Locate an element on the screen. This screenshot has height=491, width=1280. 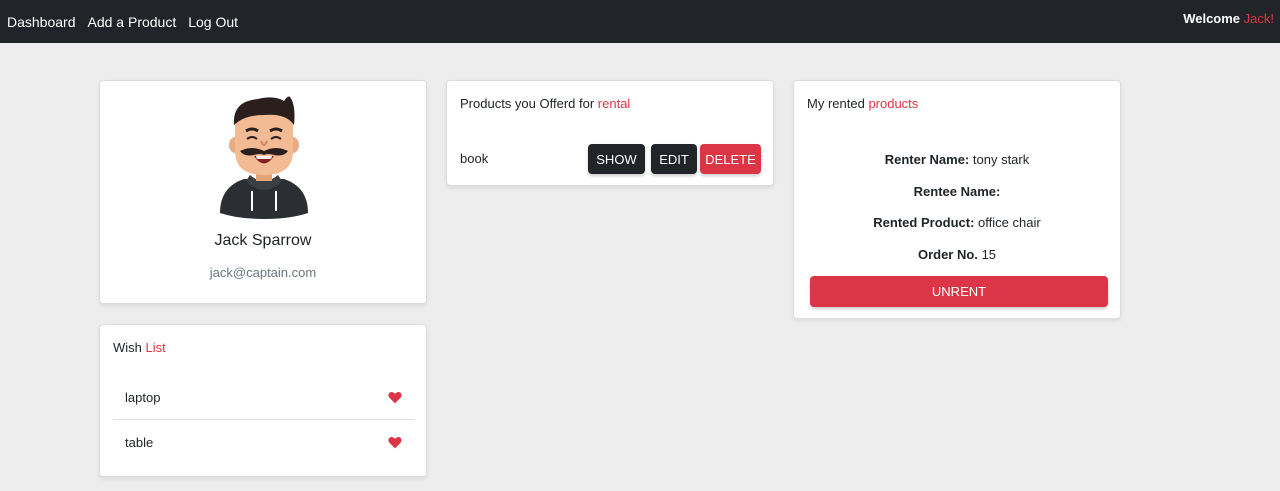
offered-products-title: Products you Offerd for rental is located at coordinates (545, 103).